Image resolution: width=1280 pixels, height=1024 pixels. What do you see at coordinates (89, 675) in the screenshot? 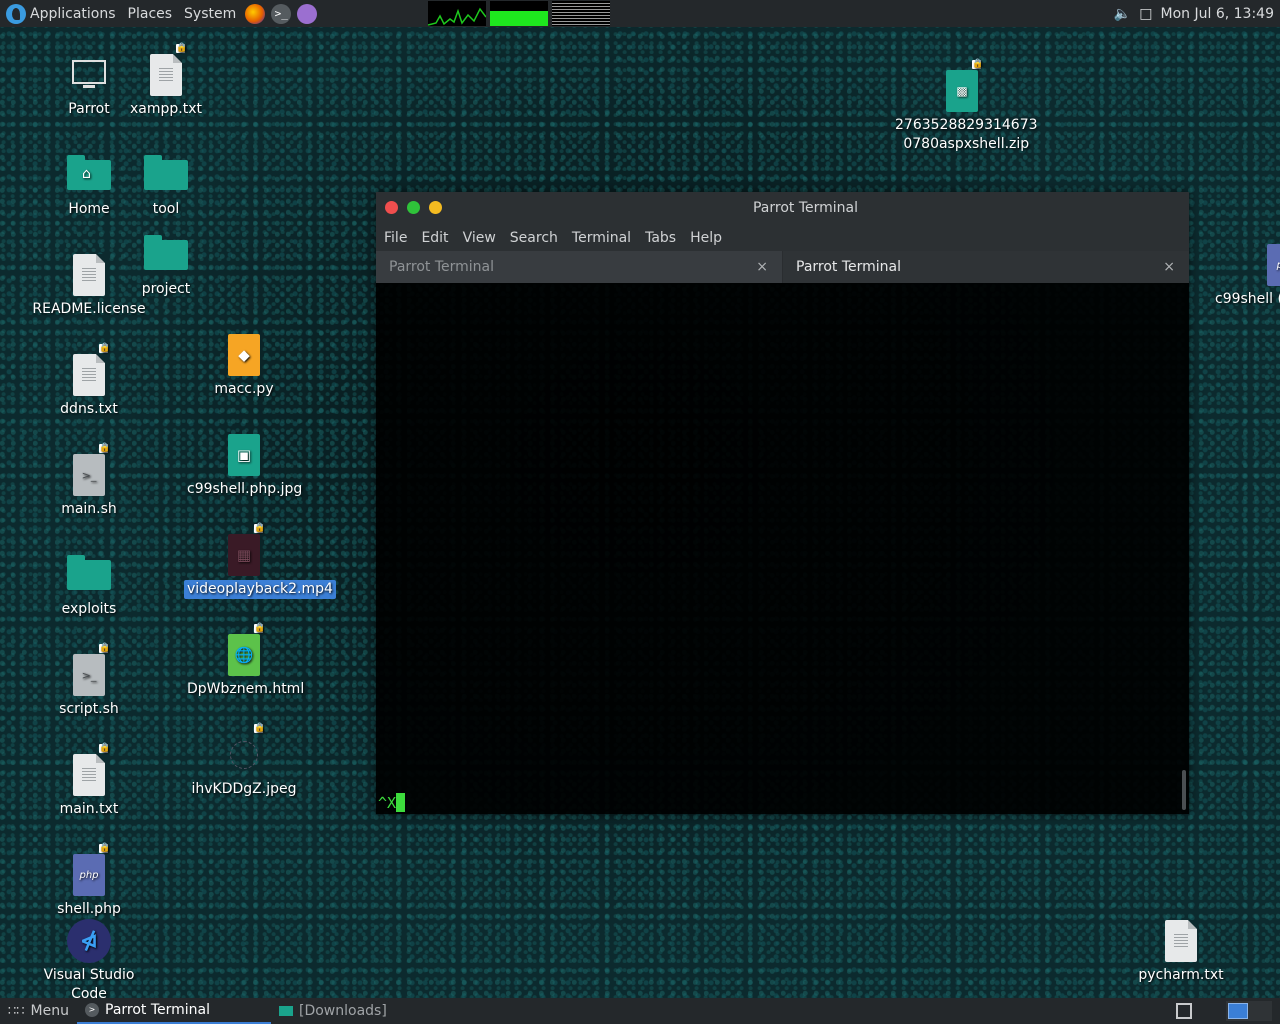
I see `shell-script-icon: >_` at bounding box center [89, 675].